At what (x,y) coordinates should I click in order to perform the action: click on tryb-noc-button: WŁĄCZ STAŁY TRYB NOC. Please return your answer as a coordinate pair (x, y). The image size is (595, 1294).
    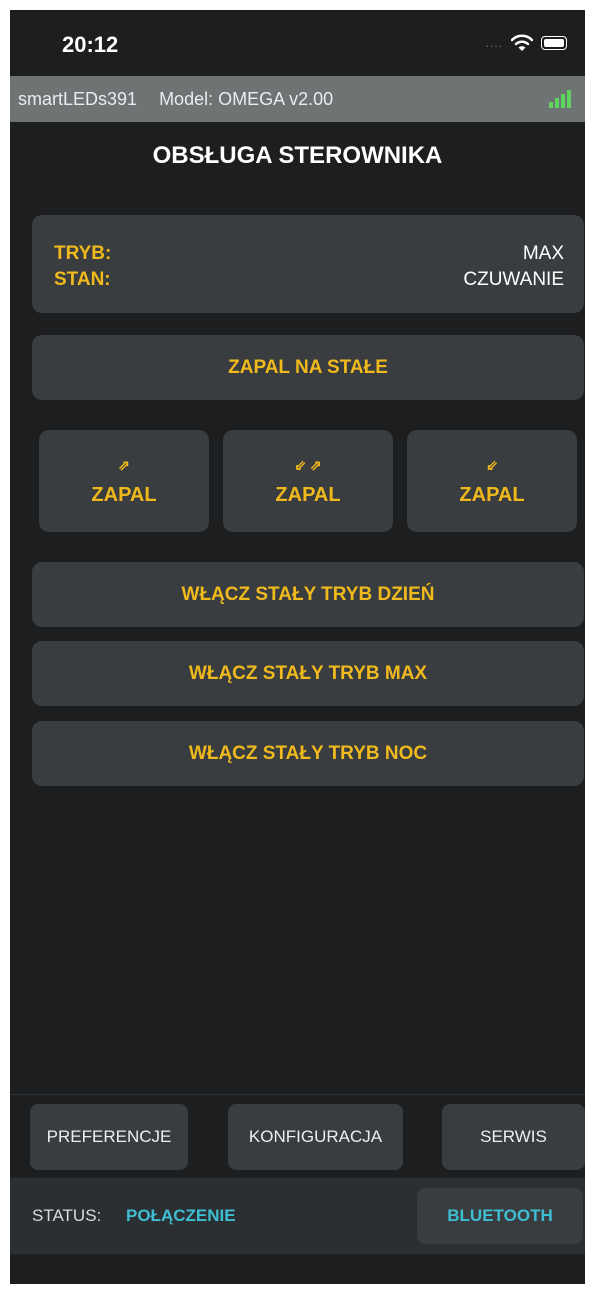
    Looking at the image, I should click on (308, 753).